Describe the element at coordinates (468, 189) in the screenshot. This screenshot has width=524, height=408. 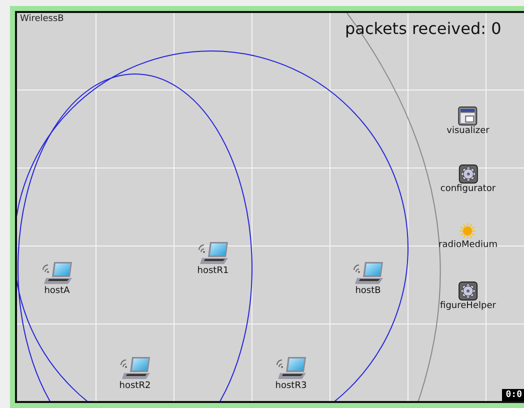
I see `node-label: configurator` at that location.